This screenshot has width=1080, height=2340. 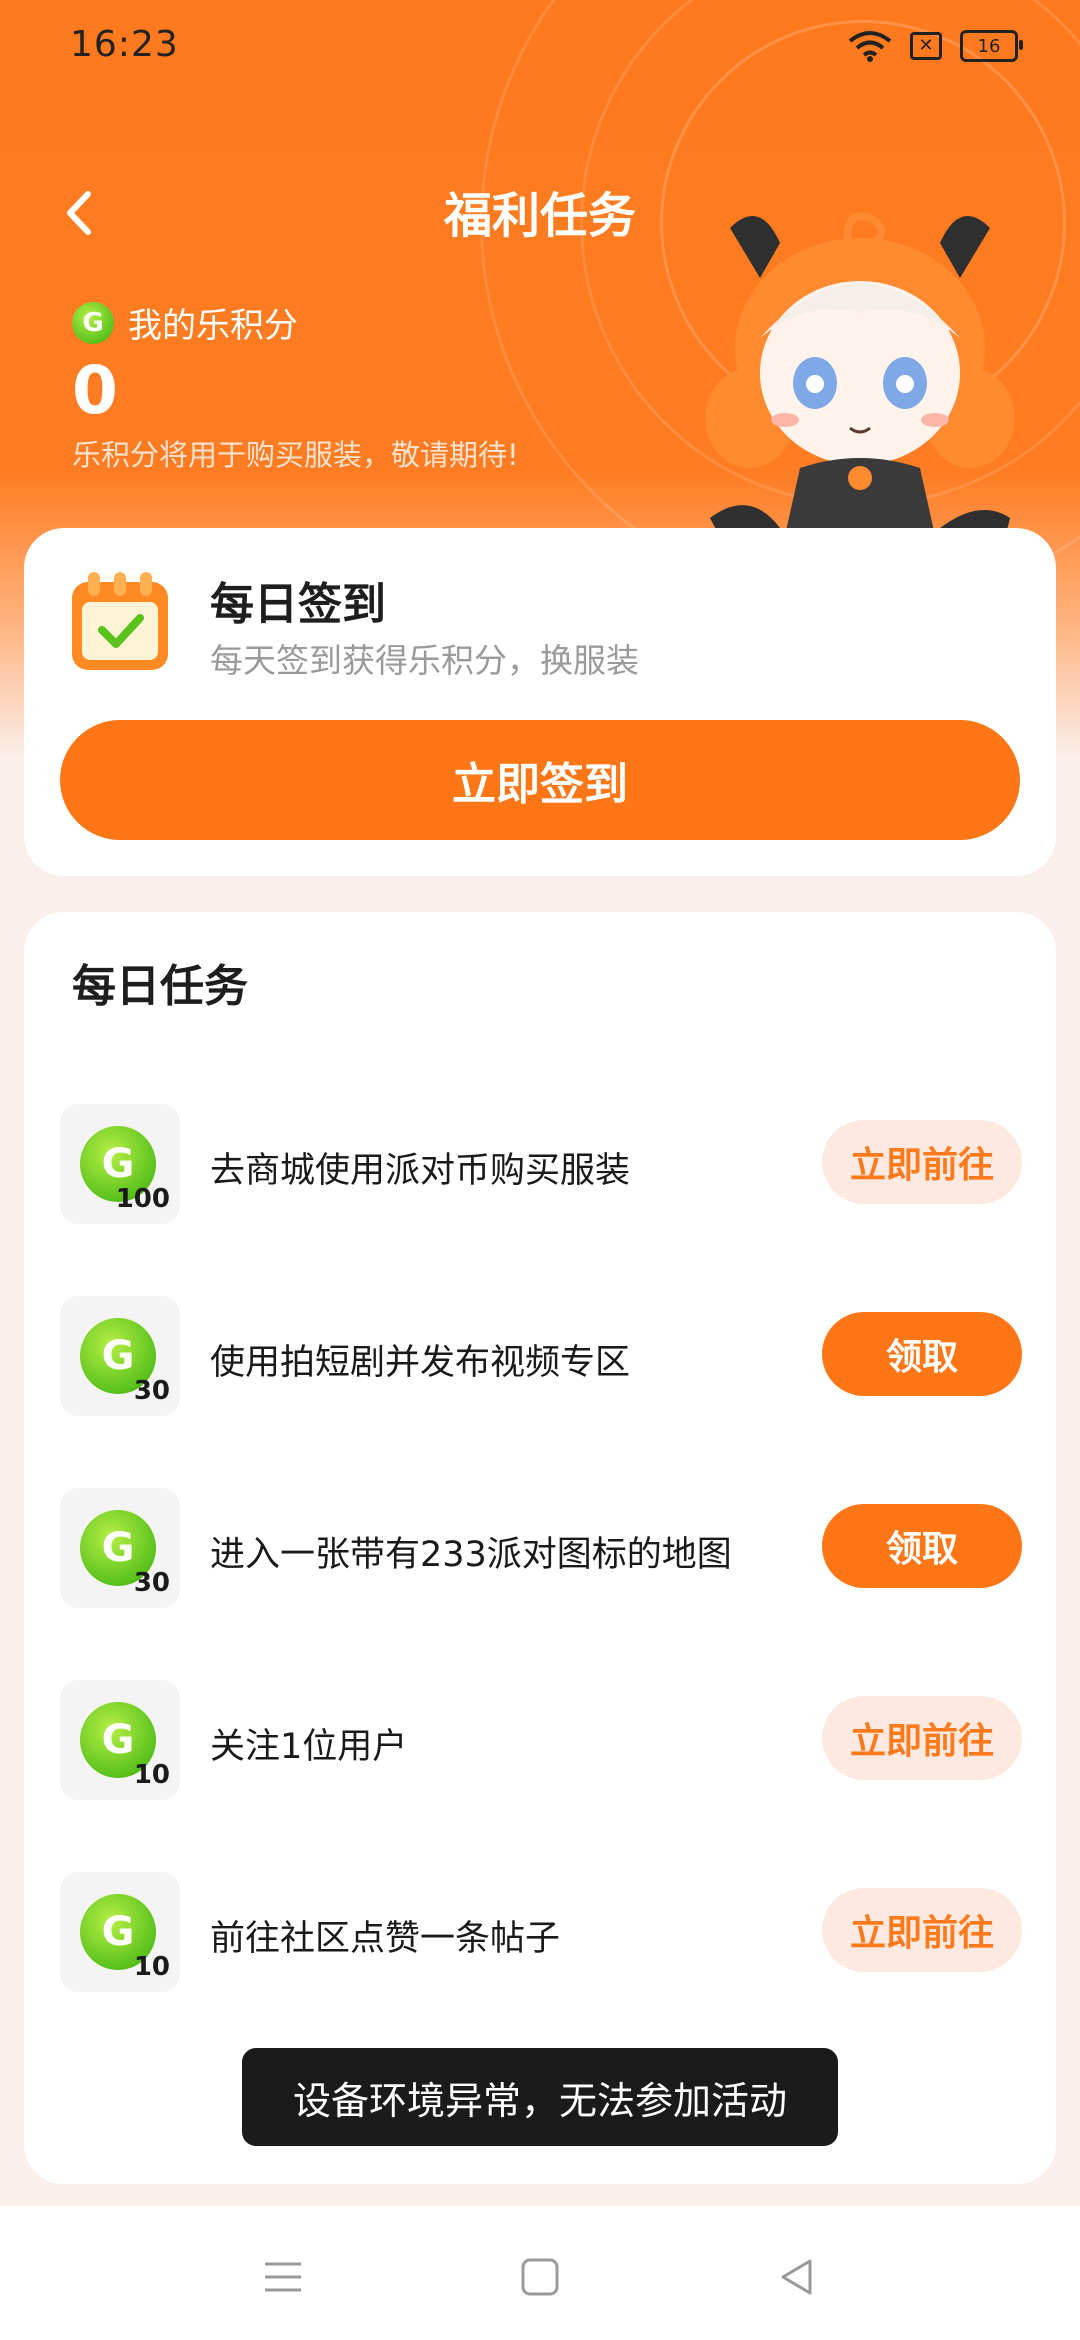 I want to click on task-label: 进入一张带有233派对图标的地图, so click(x=471, y=1555).